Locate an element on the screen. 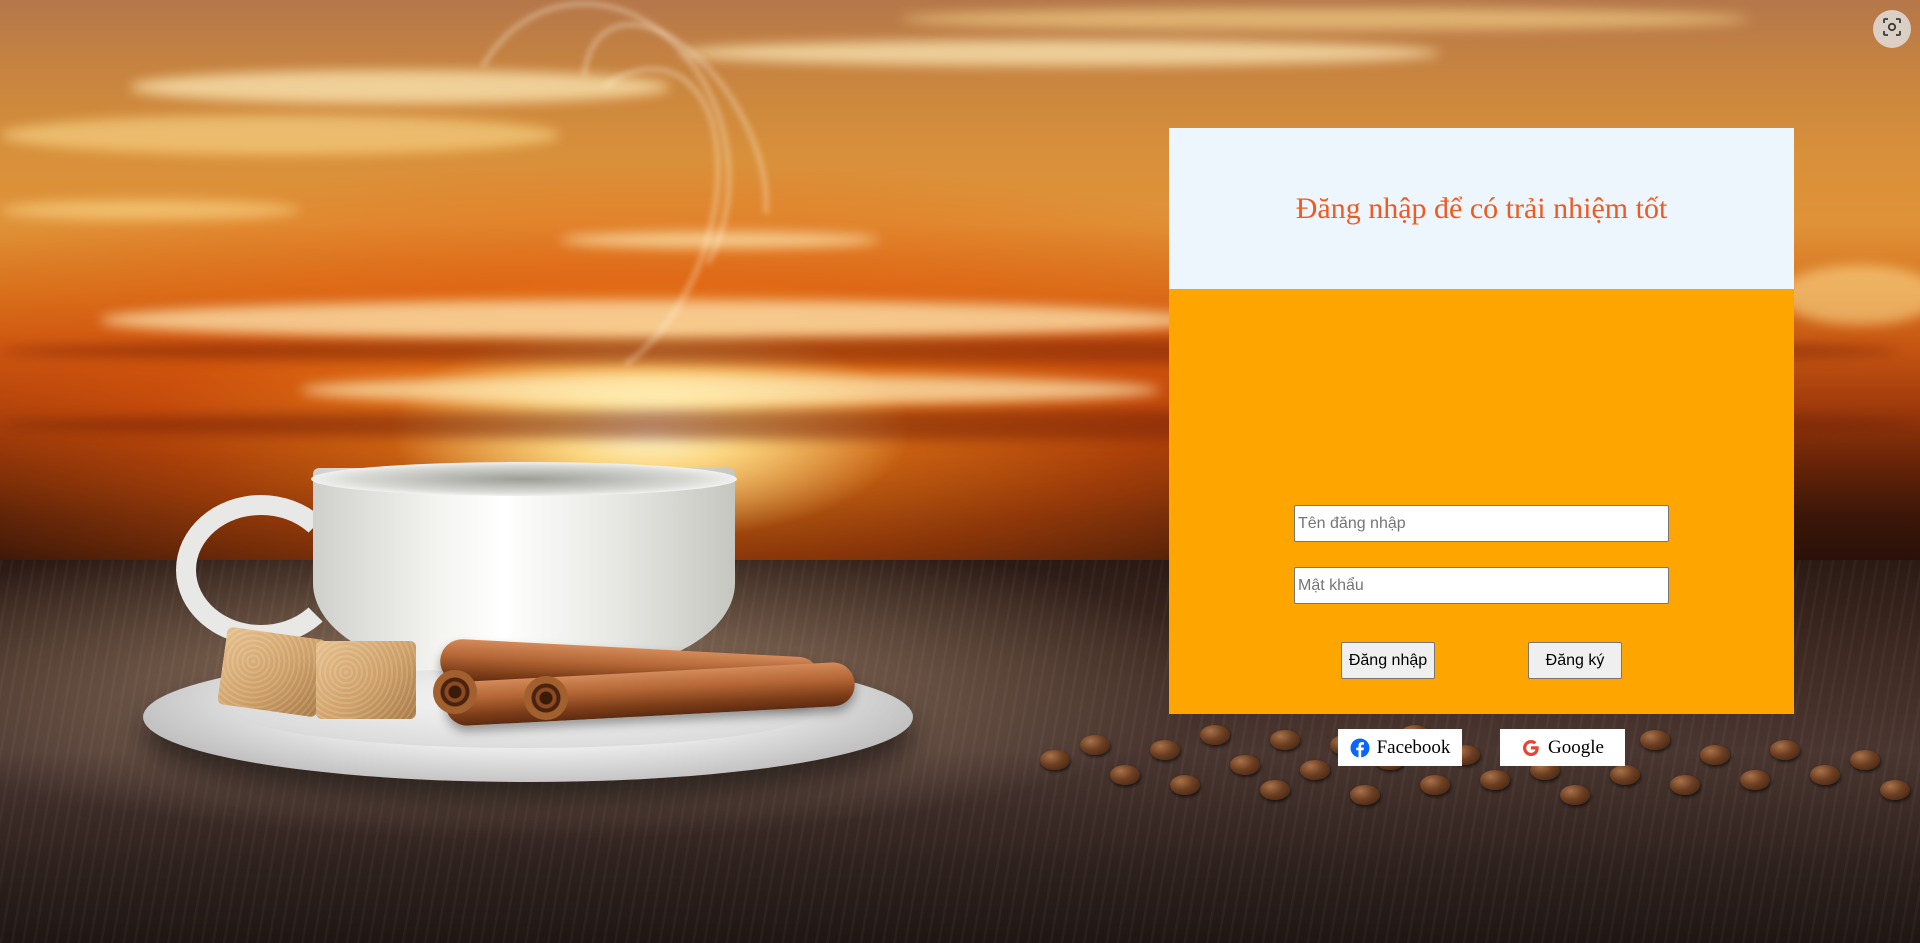  google-label: Google is located at coordinates (1576, 747).